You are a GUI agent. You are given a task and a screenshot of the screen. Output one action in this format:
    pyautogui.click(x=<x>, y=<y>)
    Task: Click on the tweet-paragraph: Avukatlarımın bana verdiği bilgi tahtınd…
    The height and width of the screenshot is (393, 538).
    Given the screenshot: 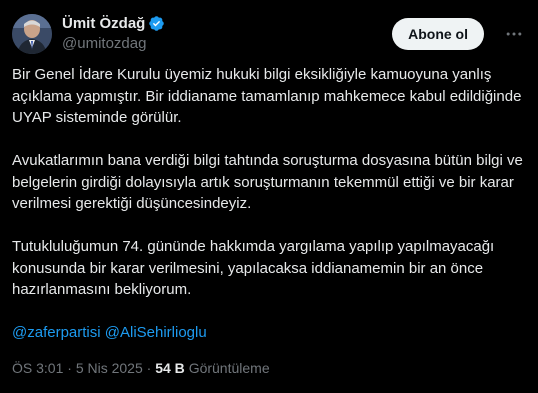 What is the action you would take?
    pyautogui.click(x=270, y=182)
    